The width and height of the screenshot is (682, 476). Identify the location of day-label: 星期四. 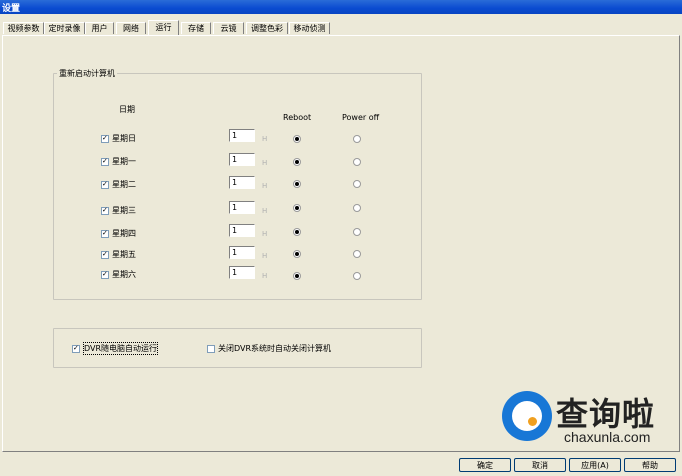
(124, 233).